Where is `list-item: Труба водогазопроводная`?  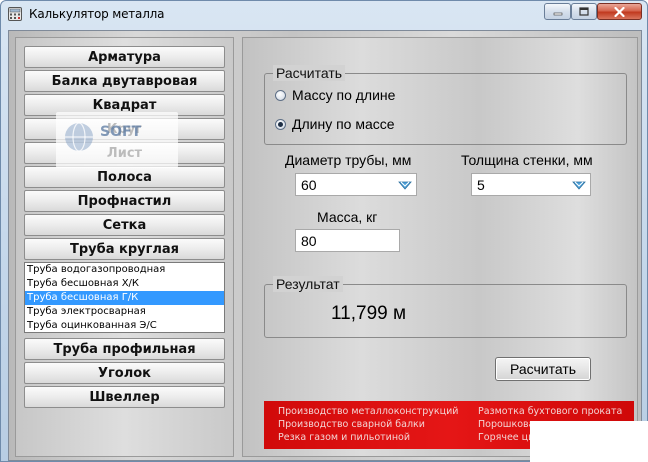
list-item: Труба водогазопроводная is located at coordinates (124, 270).